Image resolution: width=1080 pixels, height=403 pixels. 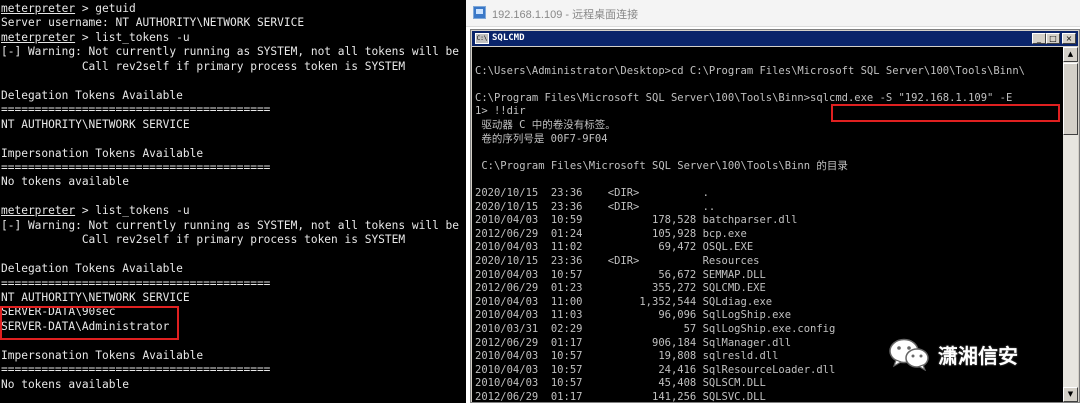 I want to click on terminal-line: meterpreter > getuid, so click(x=68, y=9).